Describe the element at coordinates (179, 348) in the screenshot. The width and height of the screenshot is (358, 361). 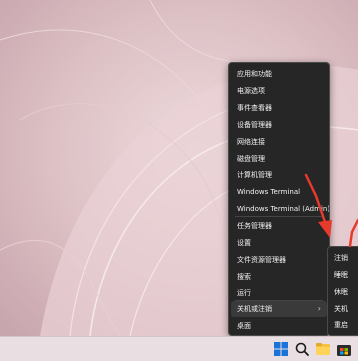
I see `taskbar` at that location.